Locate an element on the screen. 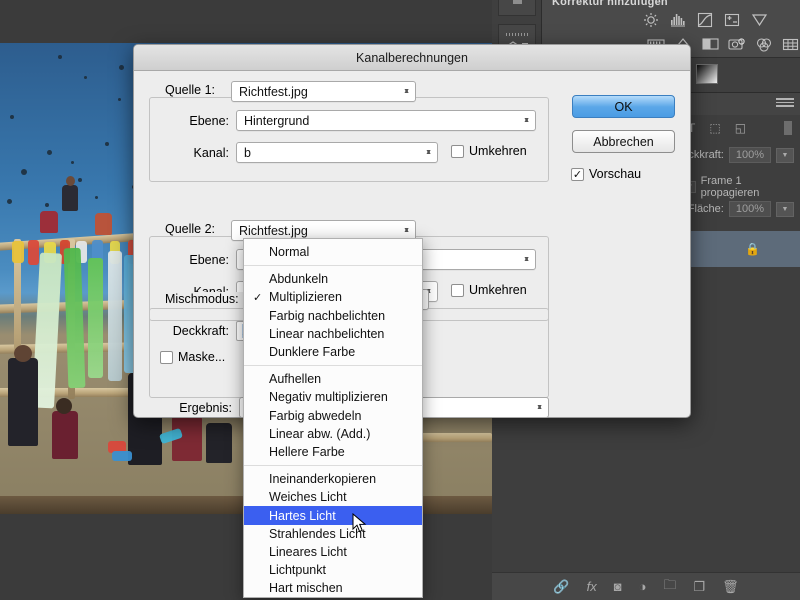 The image size is (800, 600). source1-layer-label: Ebene: is located at coordinates (209, 121).